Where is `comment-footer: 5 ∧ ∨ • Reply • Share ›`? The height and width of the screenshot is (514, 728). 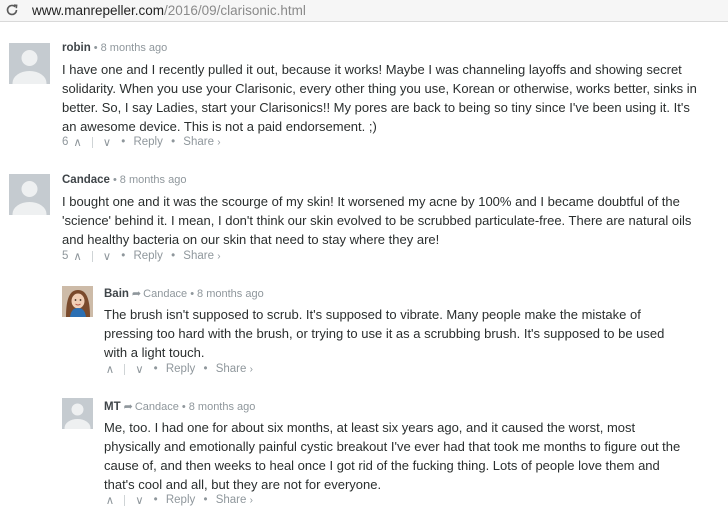 comment-footer: 5 ∧ ∨ • Reply • Share › is located at coordinates (141, 256).